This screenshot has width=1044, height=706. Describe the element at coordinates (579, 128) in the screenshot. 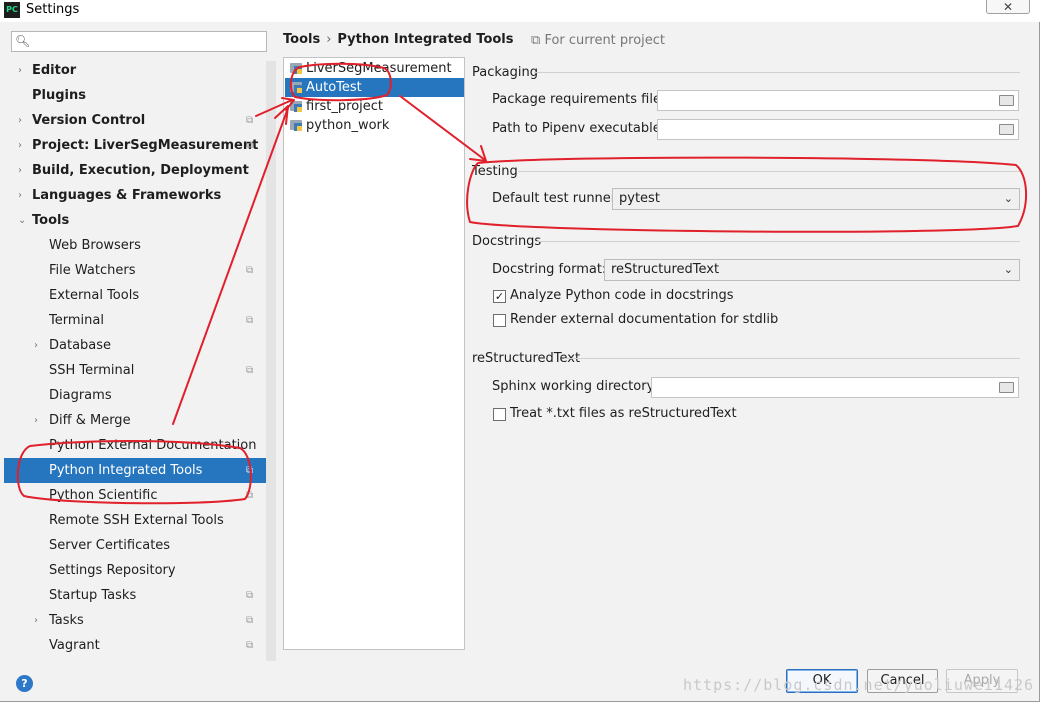

I see `pipenv-label: Path to Pipenv executable:` at that location.